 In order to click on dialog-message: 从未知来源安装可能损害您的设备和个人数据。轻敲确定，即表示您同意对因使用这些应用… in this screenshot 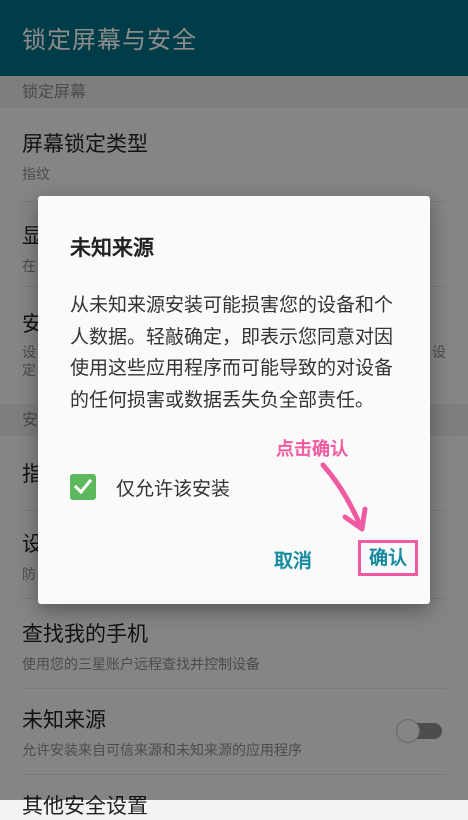, I will do `click(232, 352)`.